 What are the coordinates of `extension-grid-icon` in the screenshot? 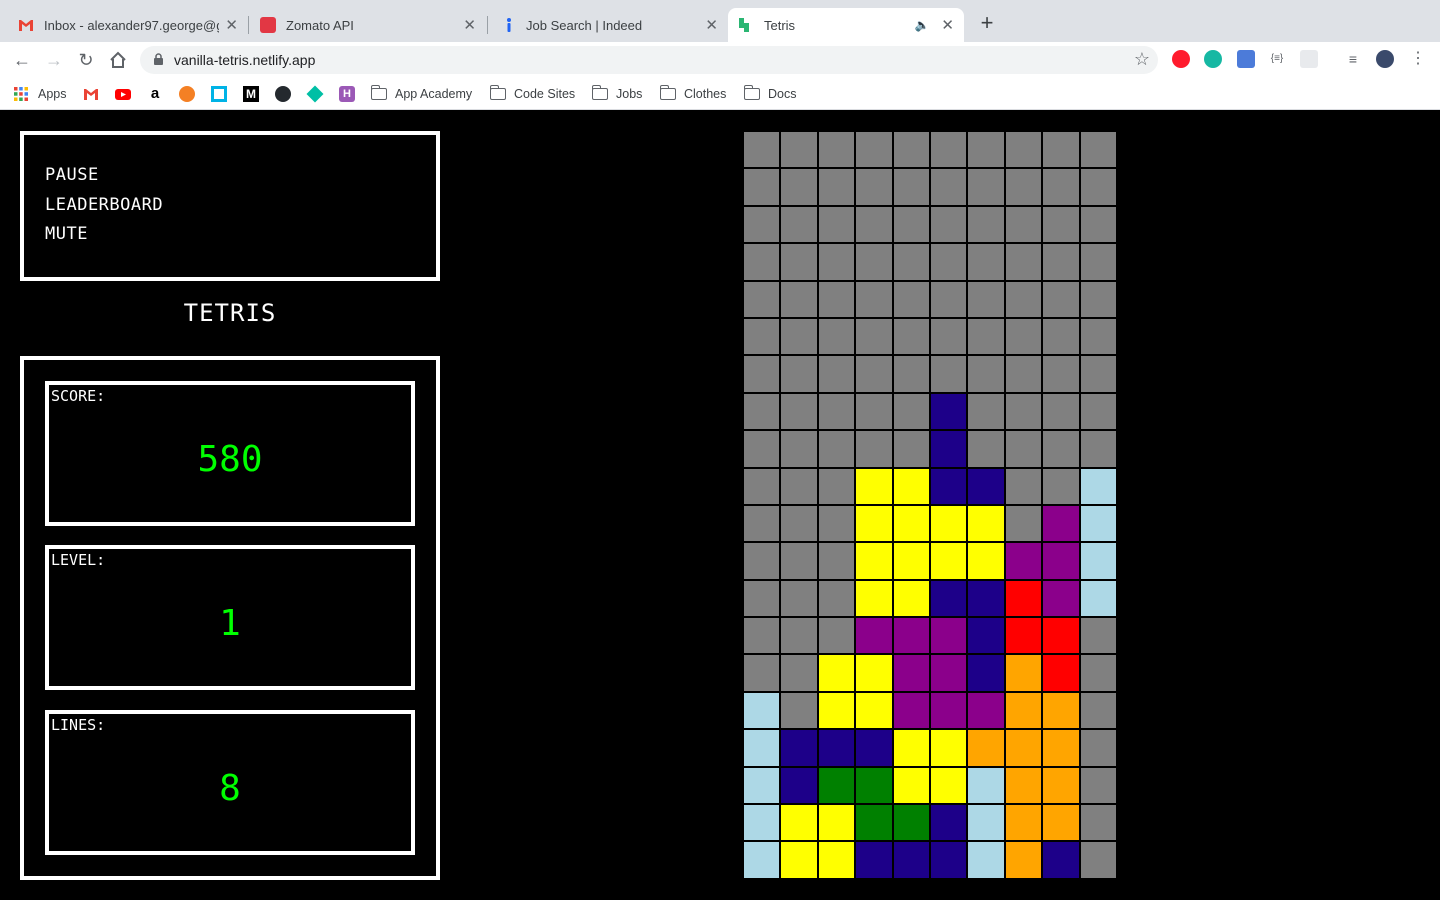 It's located at (1309, 59).